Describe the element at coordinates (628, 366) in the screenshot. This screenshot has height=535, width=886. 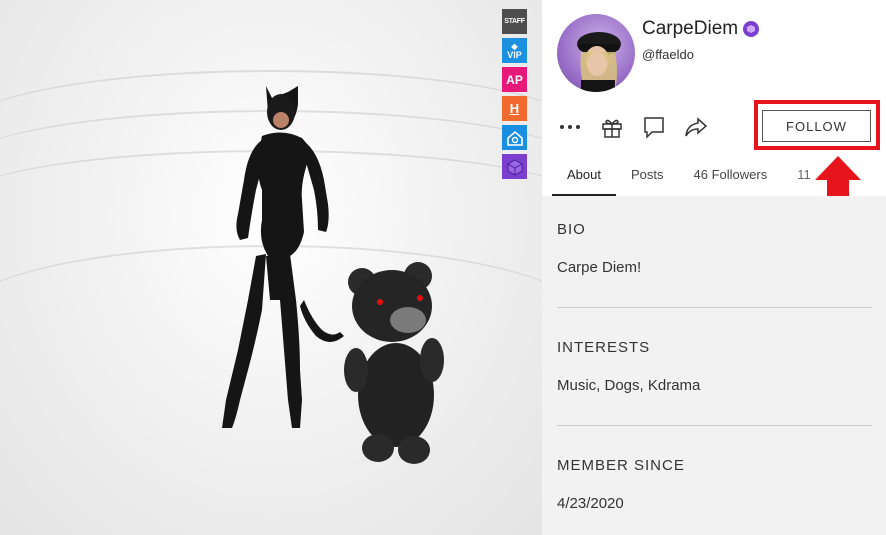
I see `interests-section: INTERESTS Music, Dogs, Kdrama` at that location.